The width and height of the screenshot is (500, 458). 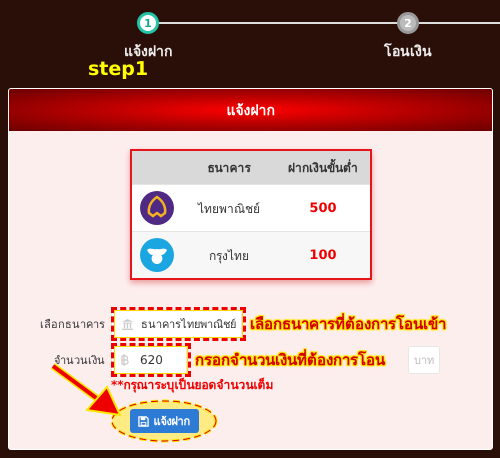 What do you see at coordinates (348, 323) in the screenshot?
I see `annotation-text: เลือกธนาคารที่ต้องการโอนเข้า` at bounding box center [348, 323].